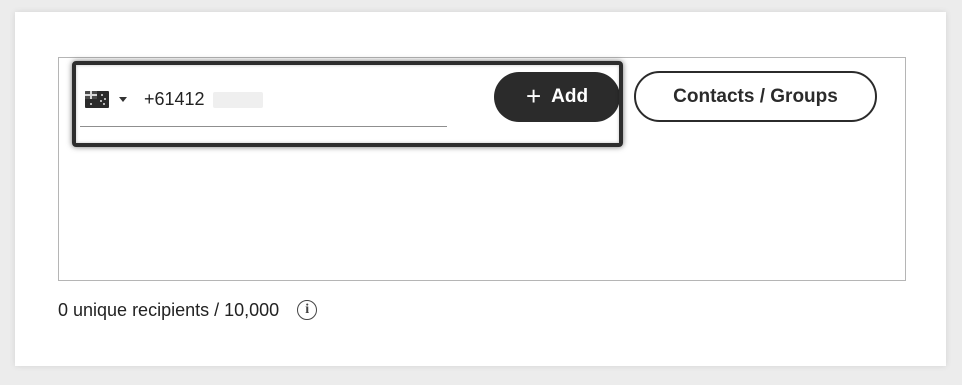 The width and height of the screenshot is (962, 385). Describe the element at coordinates (307, 310) in the screenshot. I see `info-icon: i` at that location.